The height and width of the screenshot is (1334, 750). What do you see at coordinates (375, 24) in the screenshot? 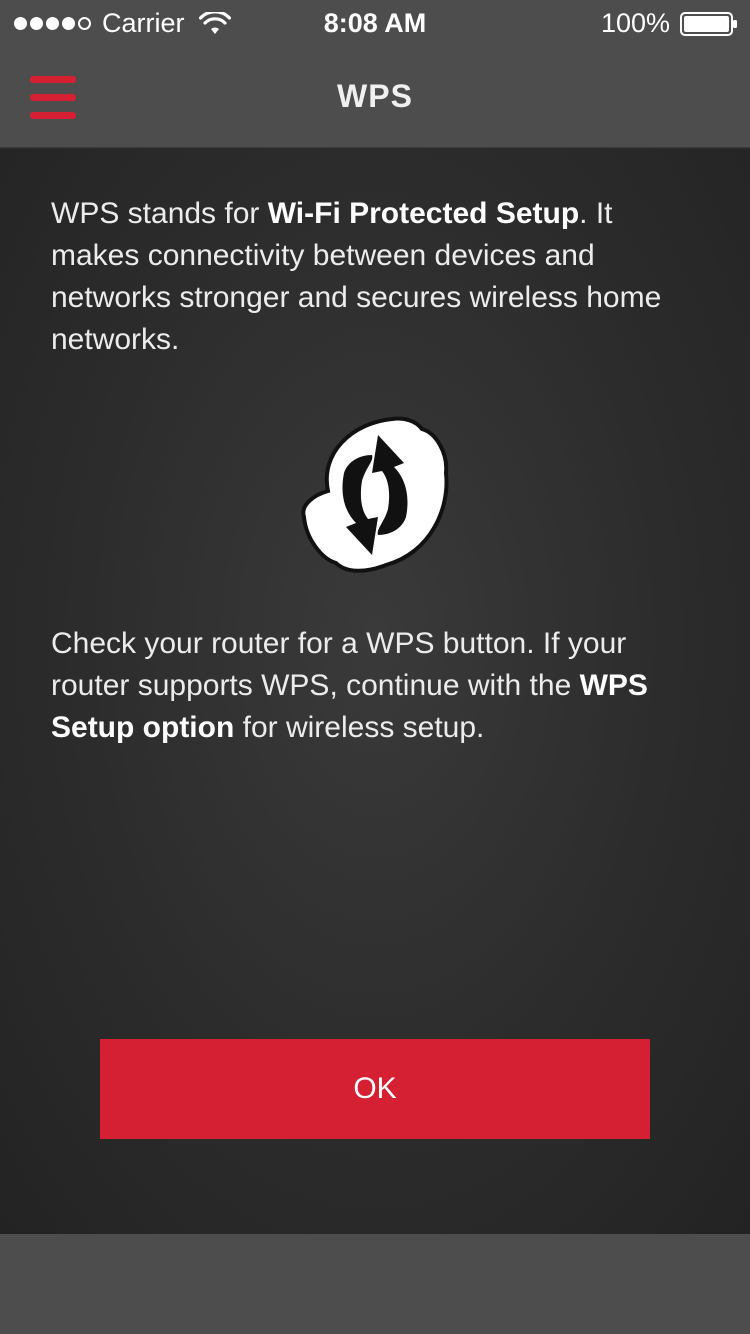
I see `status-bar: Carrier 8:08 AM 100%` at bounding box center [375, 24].